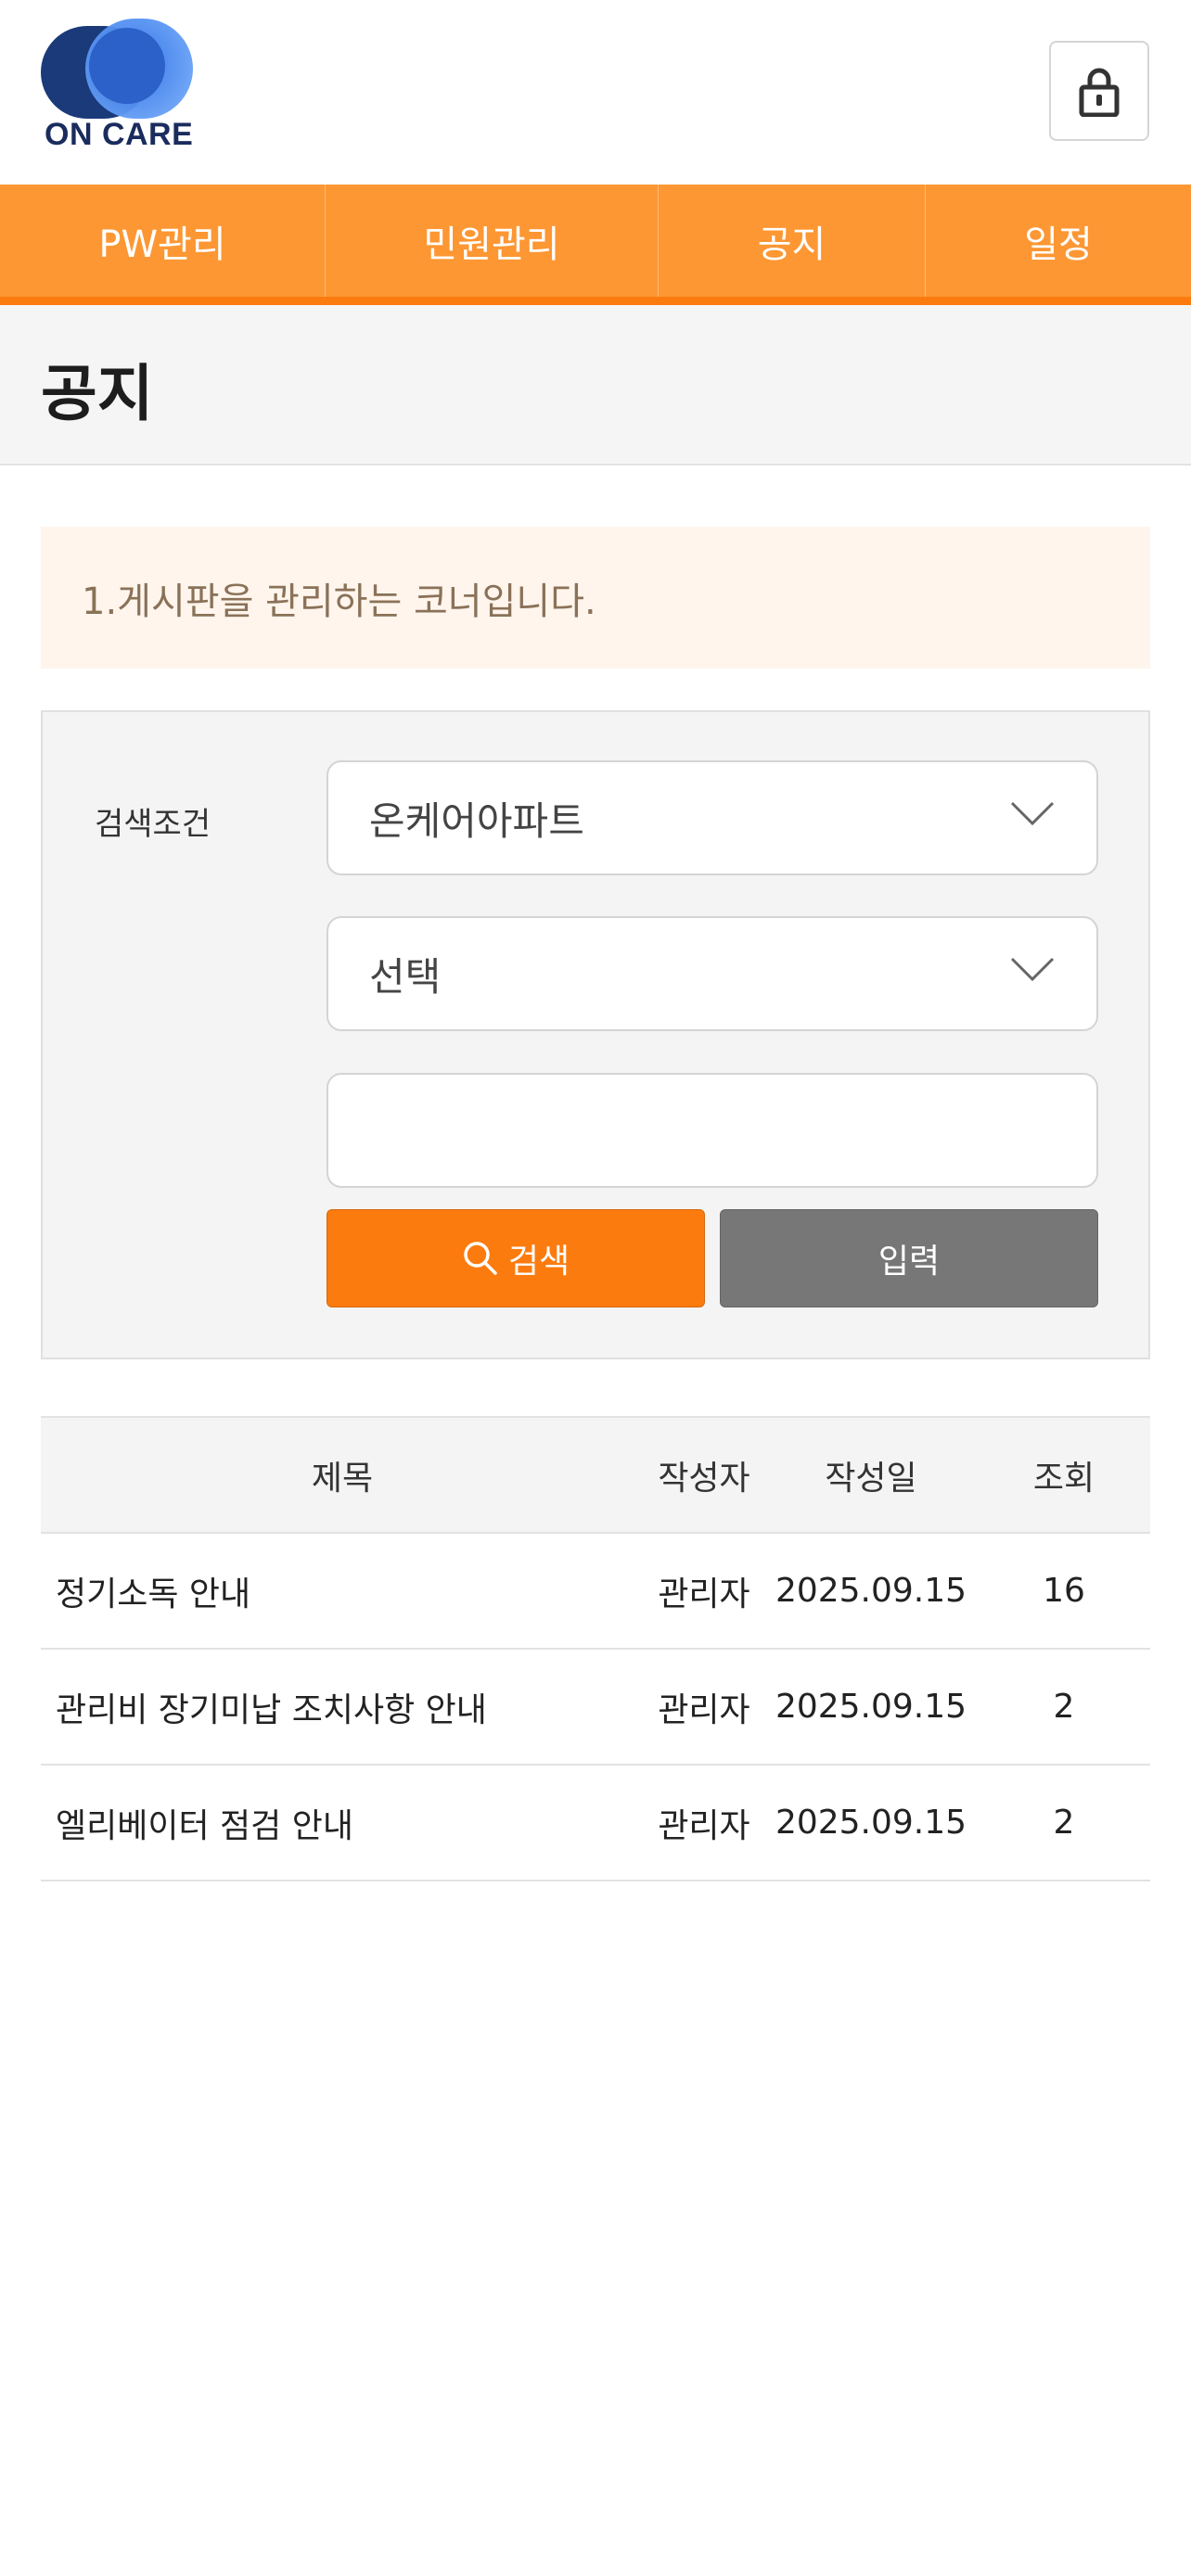 This screenshot has height=2576, width=1191. What do you see at coordinates (405, 977) in the screenshot?
I see `category-select-value: 선택` at bounding box center [405, 977].